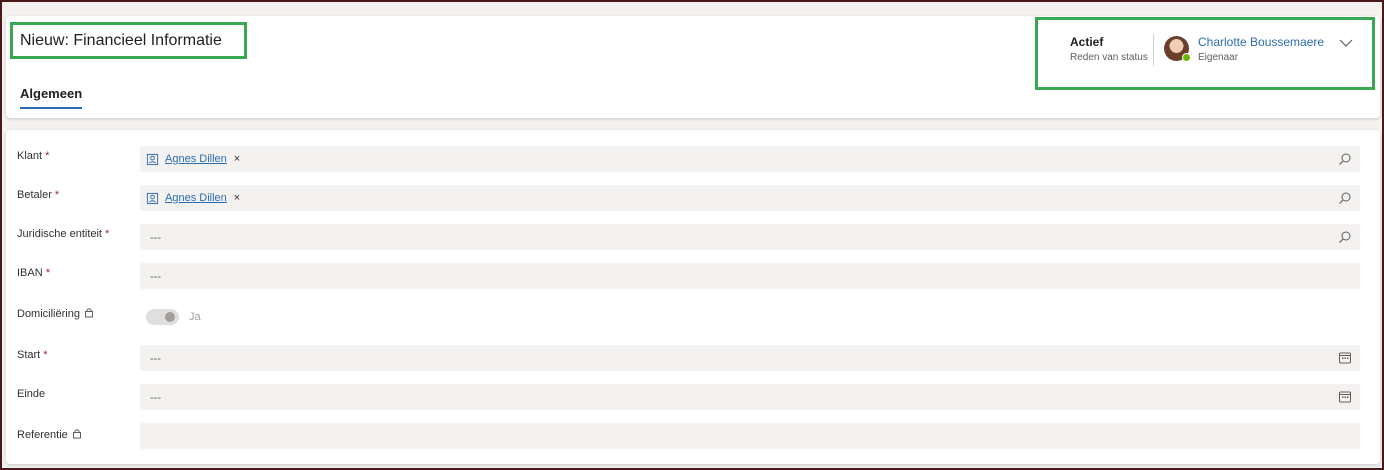 This screenshot has width=1384, height=470. Describe the element at coordinates (33, 273) in the screenshot. I see `field-label-iban: IBAN *` at that location.